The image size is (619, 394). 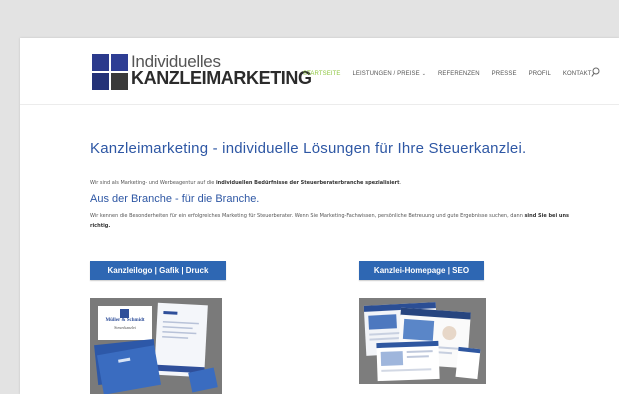 I want to click on site-logo: Individuelles KANZLEIMARKETING, so click(x=202, y=72).